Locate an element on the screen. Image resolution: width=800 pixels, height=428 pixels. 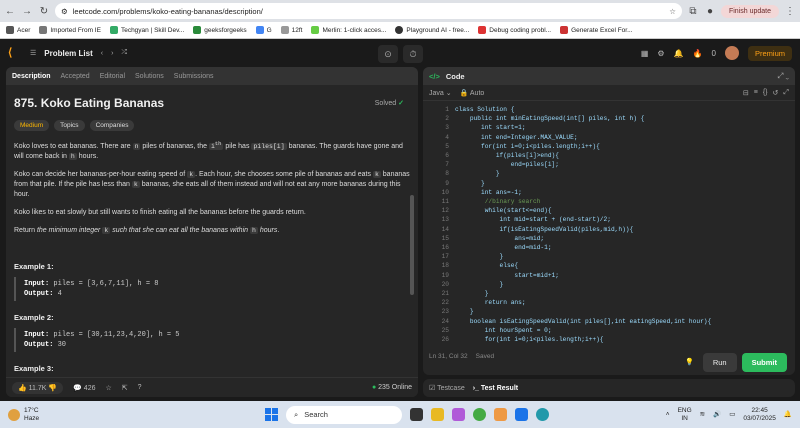
fullscreen-icon: ⤢ is located at coordinates (786, 93).